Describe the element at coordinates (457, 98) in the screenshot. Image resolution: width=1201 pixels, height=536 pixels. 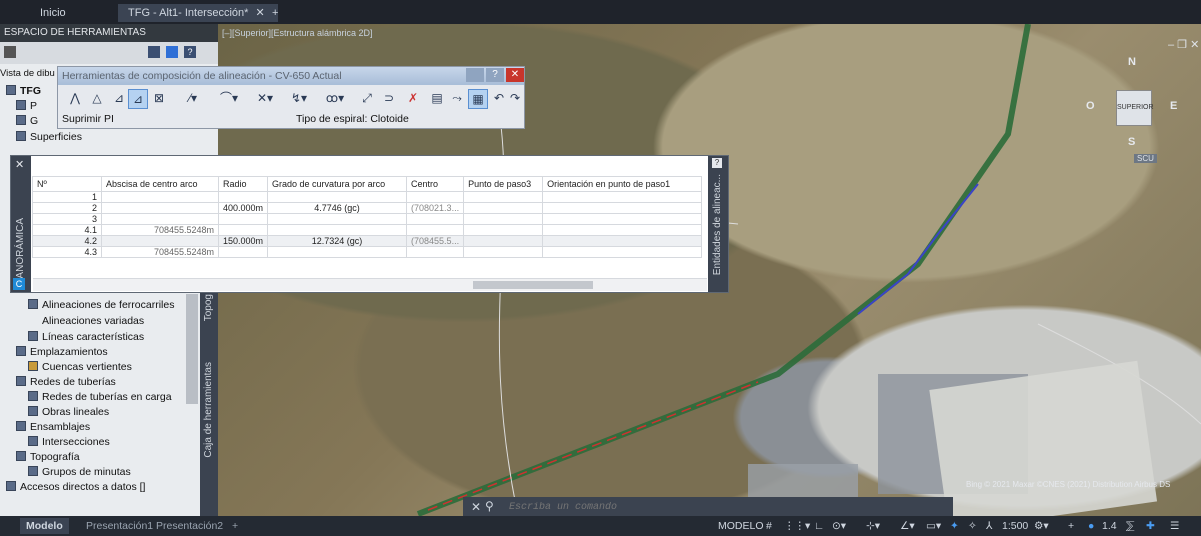
I see `pick-subentity-icon: ⤳` at that location.